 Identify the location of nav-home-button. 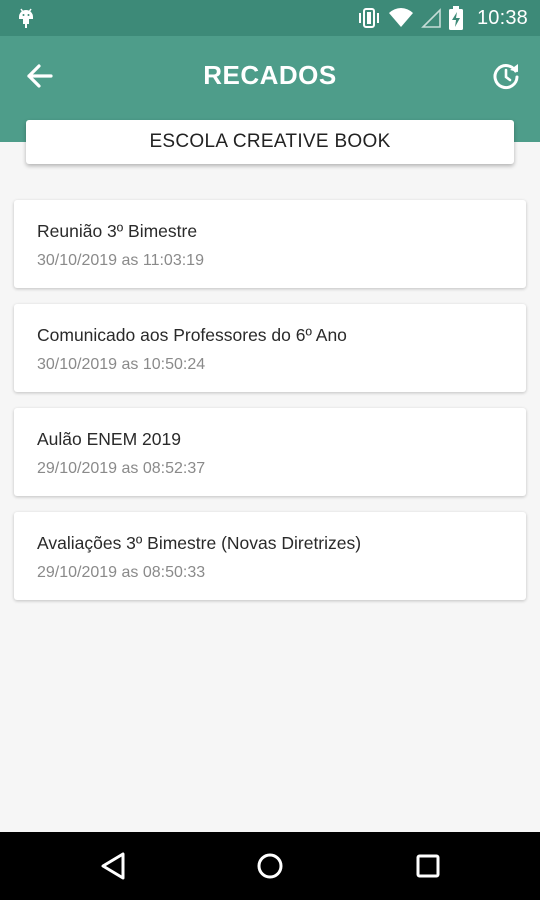
(270, 866).